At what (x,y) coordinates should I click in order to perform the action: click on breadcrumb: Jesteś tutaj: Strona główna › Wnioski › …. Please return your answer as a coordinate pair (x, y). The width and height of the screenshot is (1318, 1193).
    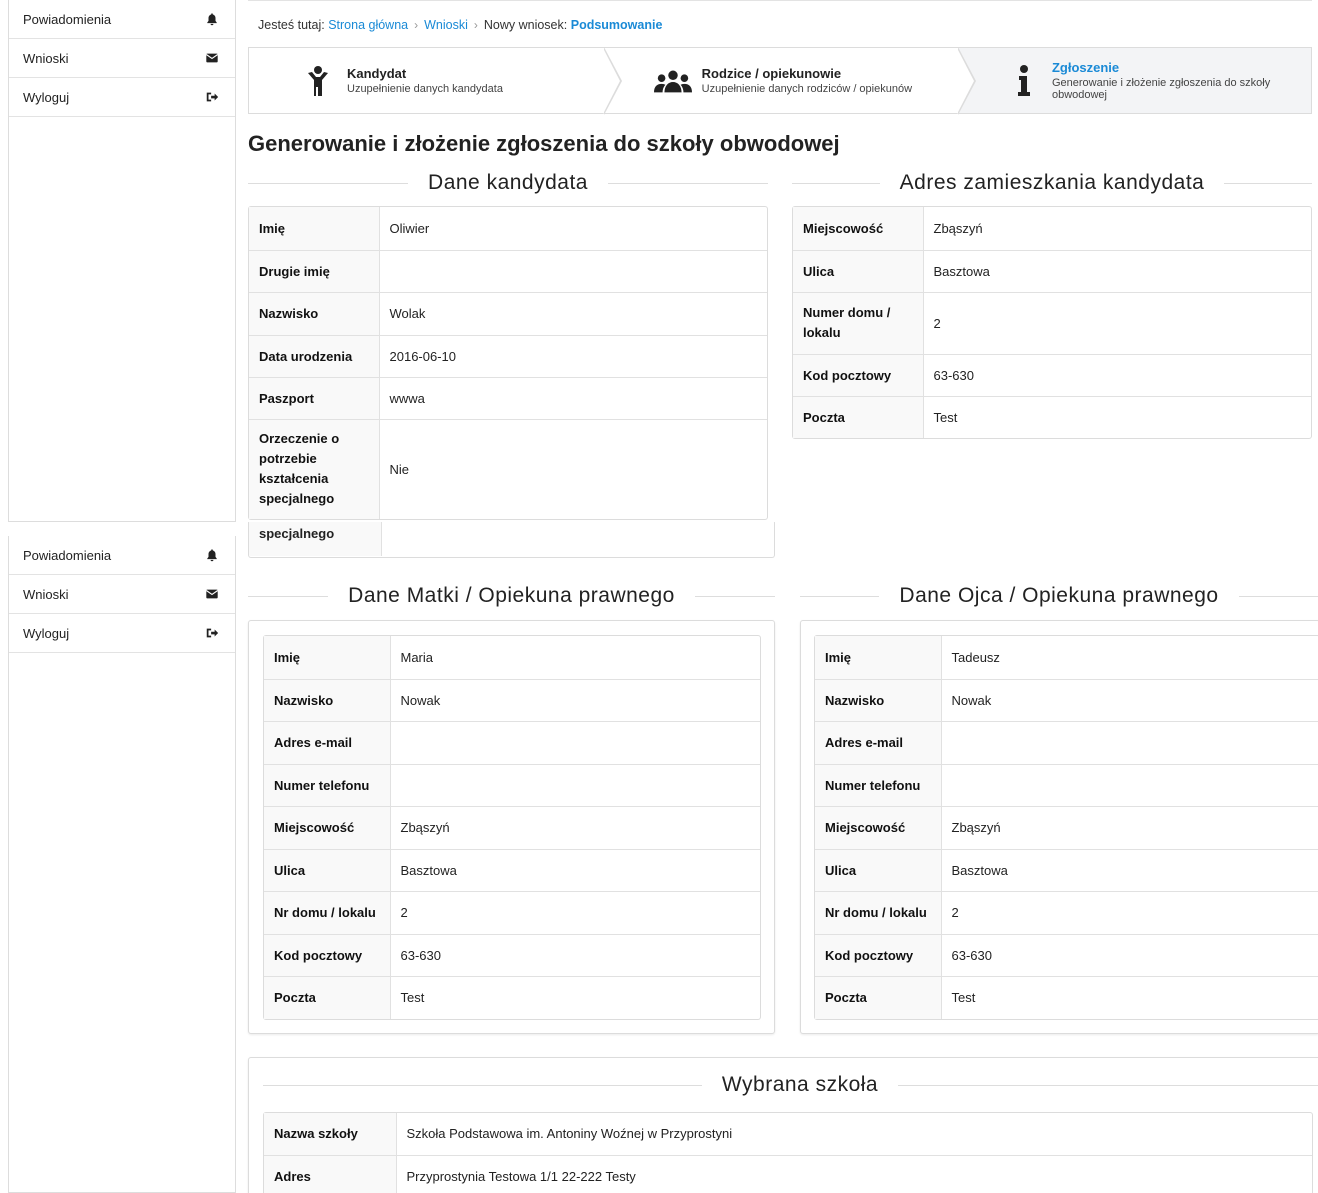
    Looking at the image, I should click on (780, 24).